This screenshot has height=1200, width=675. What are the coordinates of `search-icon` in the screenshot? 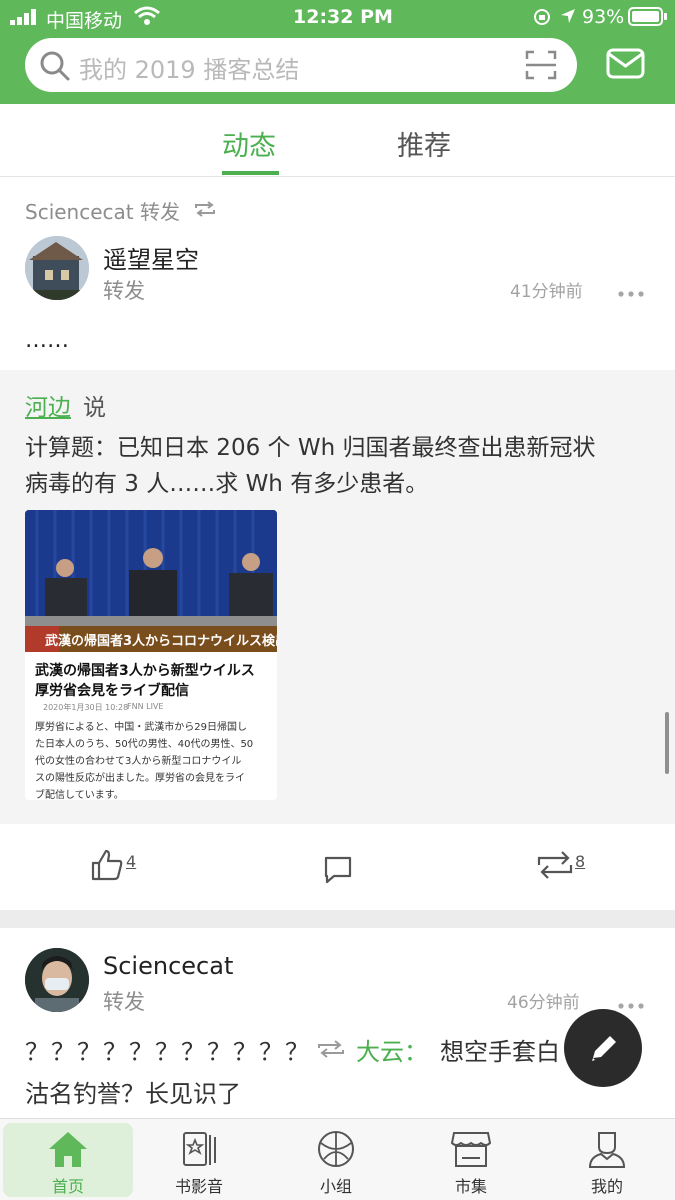 It's located at (55, 68).